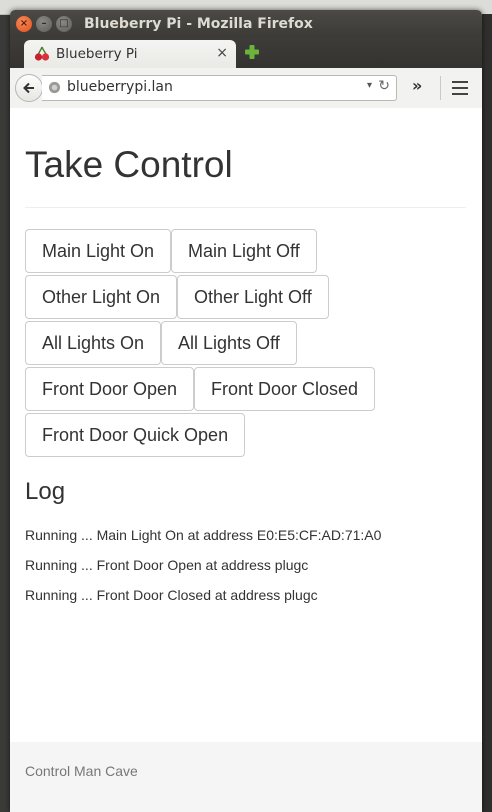  Describe the element at coordinates (253, 297) in the screenshot. I see `other-light-off-button: Other Light Off` at that location.